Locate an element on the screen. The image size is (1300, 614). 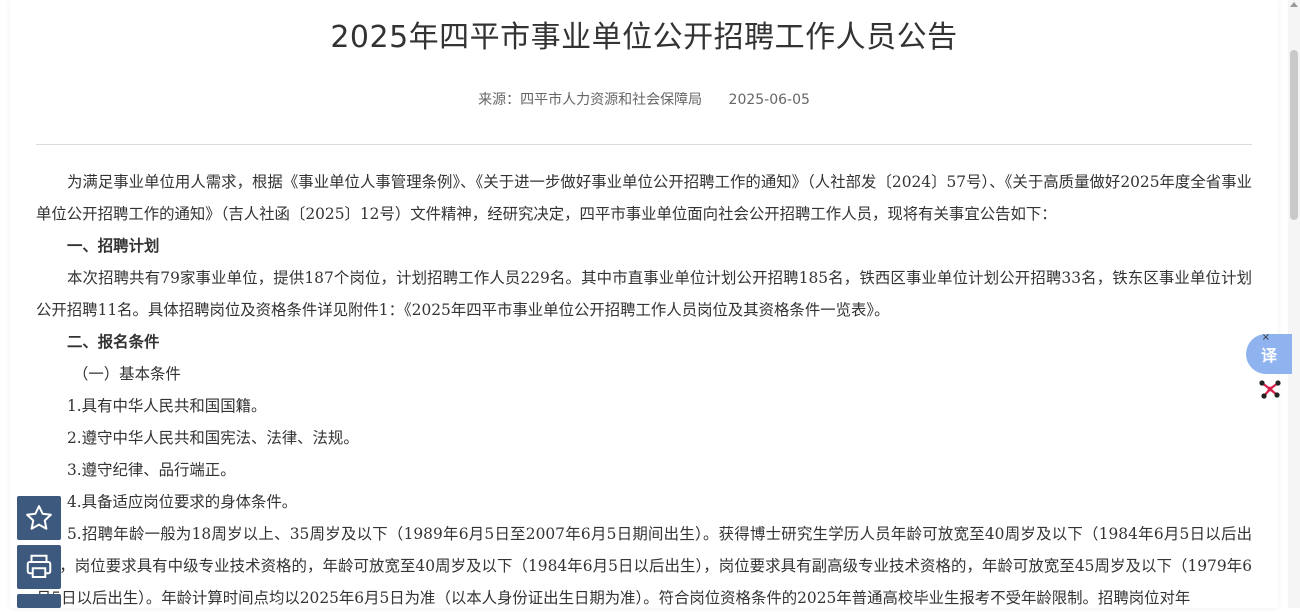
translate-label: 译 is located at coordinates (1268, 355).